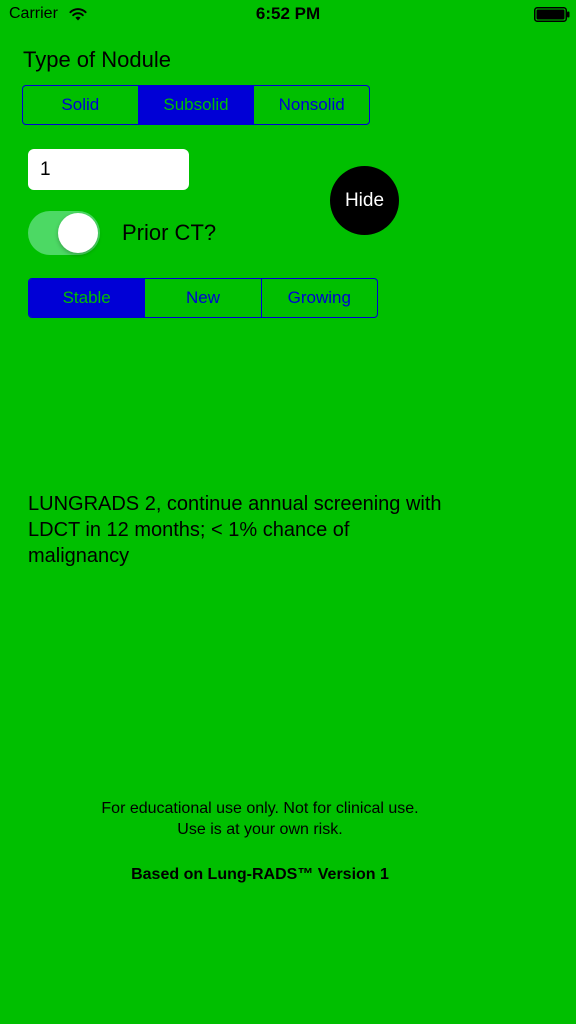 The height and width of the screenshot is (1024, 576). What do you see at coordinates (87, 298) in the screenshot?
I see `segment-stable: Stable` at bounding box center [87, 298].